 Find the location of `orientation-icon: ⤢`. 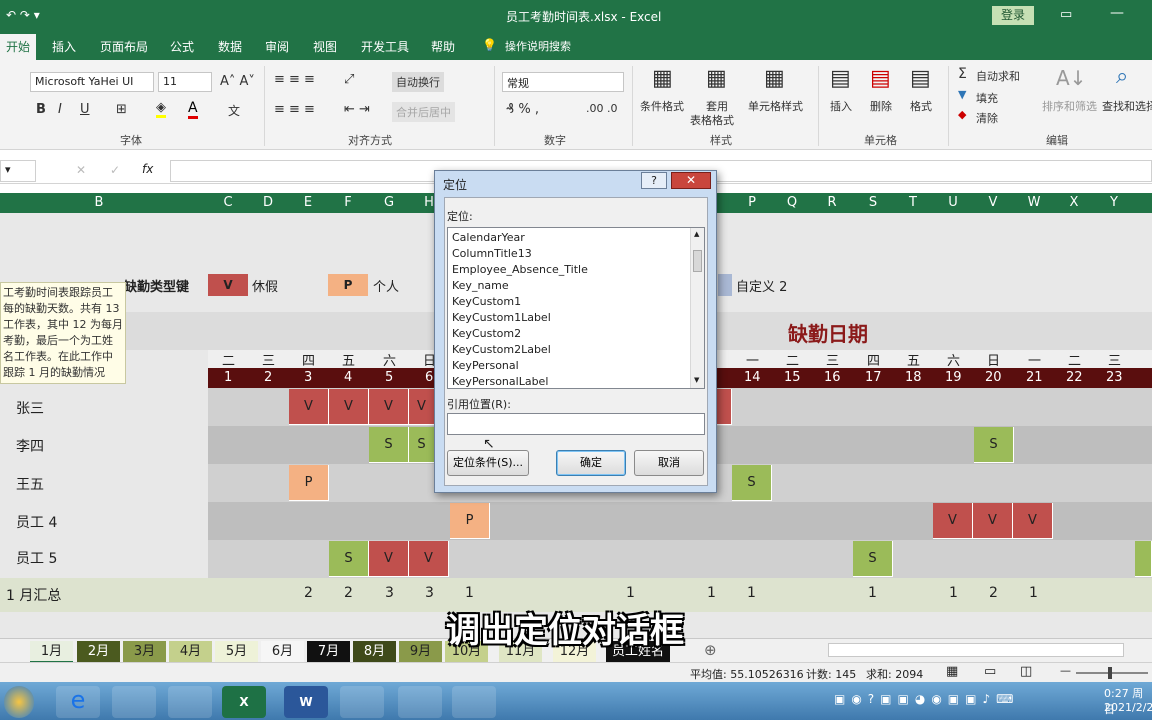

orientation-icon: ⤢ is located at coordinates (349, 79).